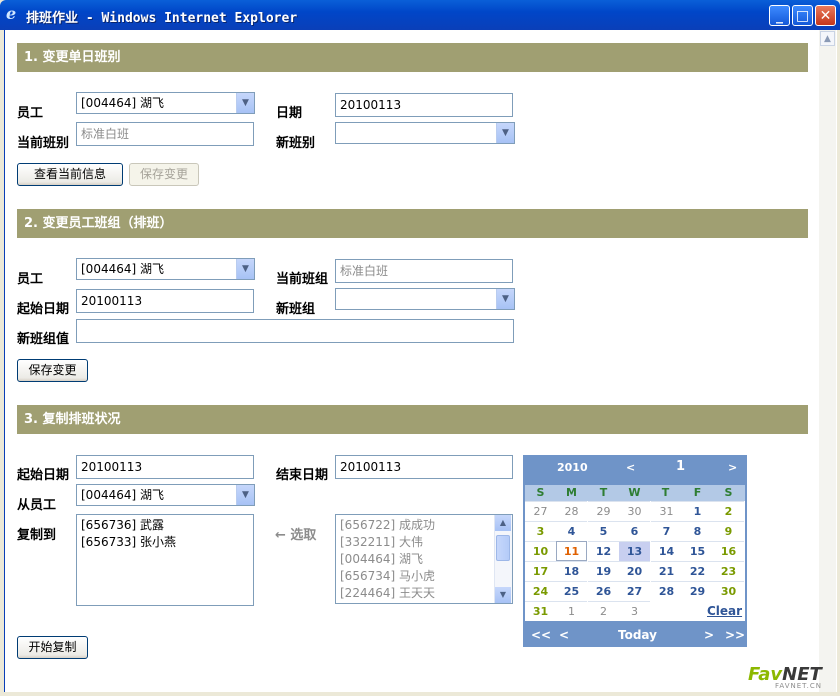 This screenshot has height=696, width=840. I want to click on calendar-day: 5, so click(603, 531).